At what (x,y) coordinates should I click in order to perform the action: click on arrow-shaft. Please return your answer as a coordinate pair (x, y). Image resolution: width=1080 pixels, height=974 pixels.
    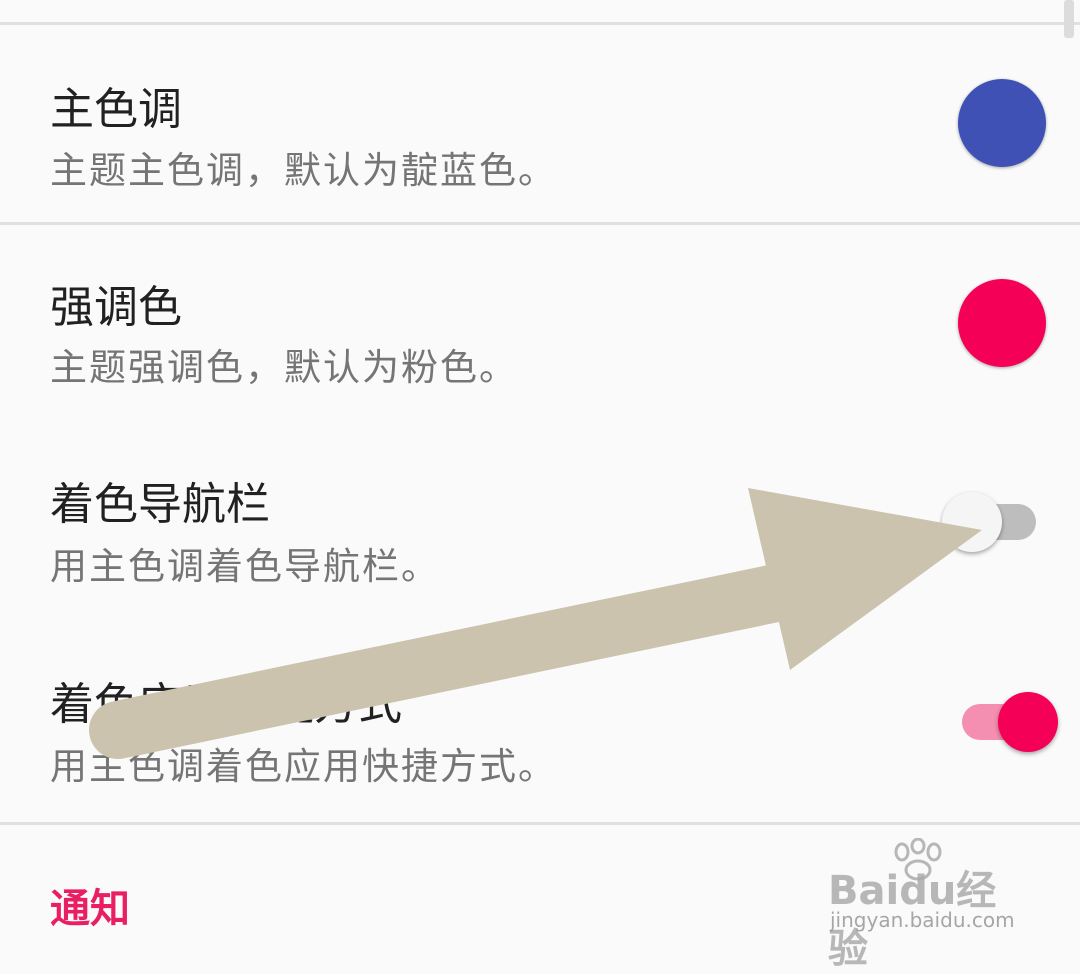
    Looking at the image, I should click on (459, 659).